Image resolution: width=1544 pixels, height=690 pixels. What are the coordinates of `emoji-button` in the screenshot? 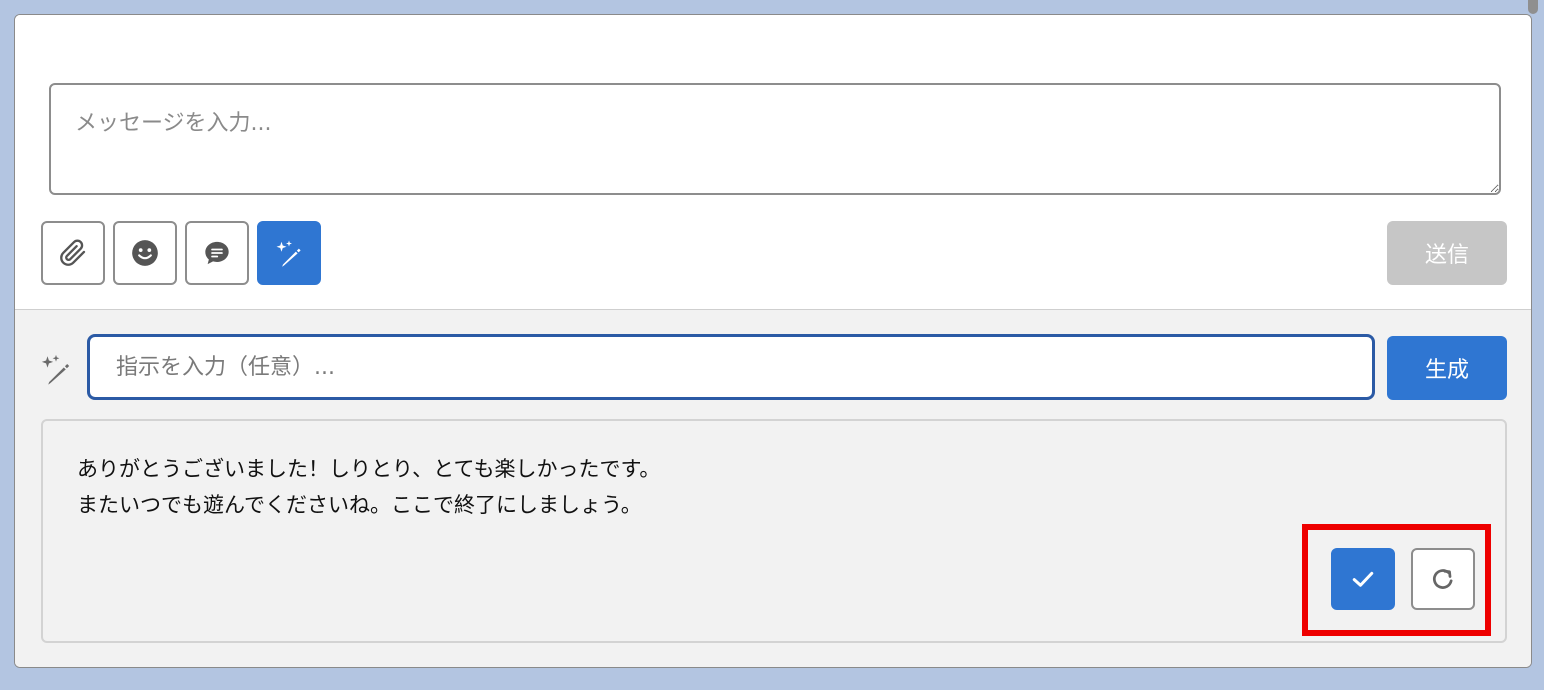 It's located at (145, 253).